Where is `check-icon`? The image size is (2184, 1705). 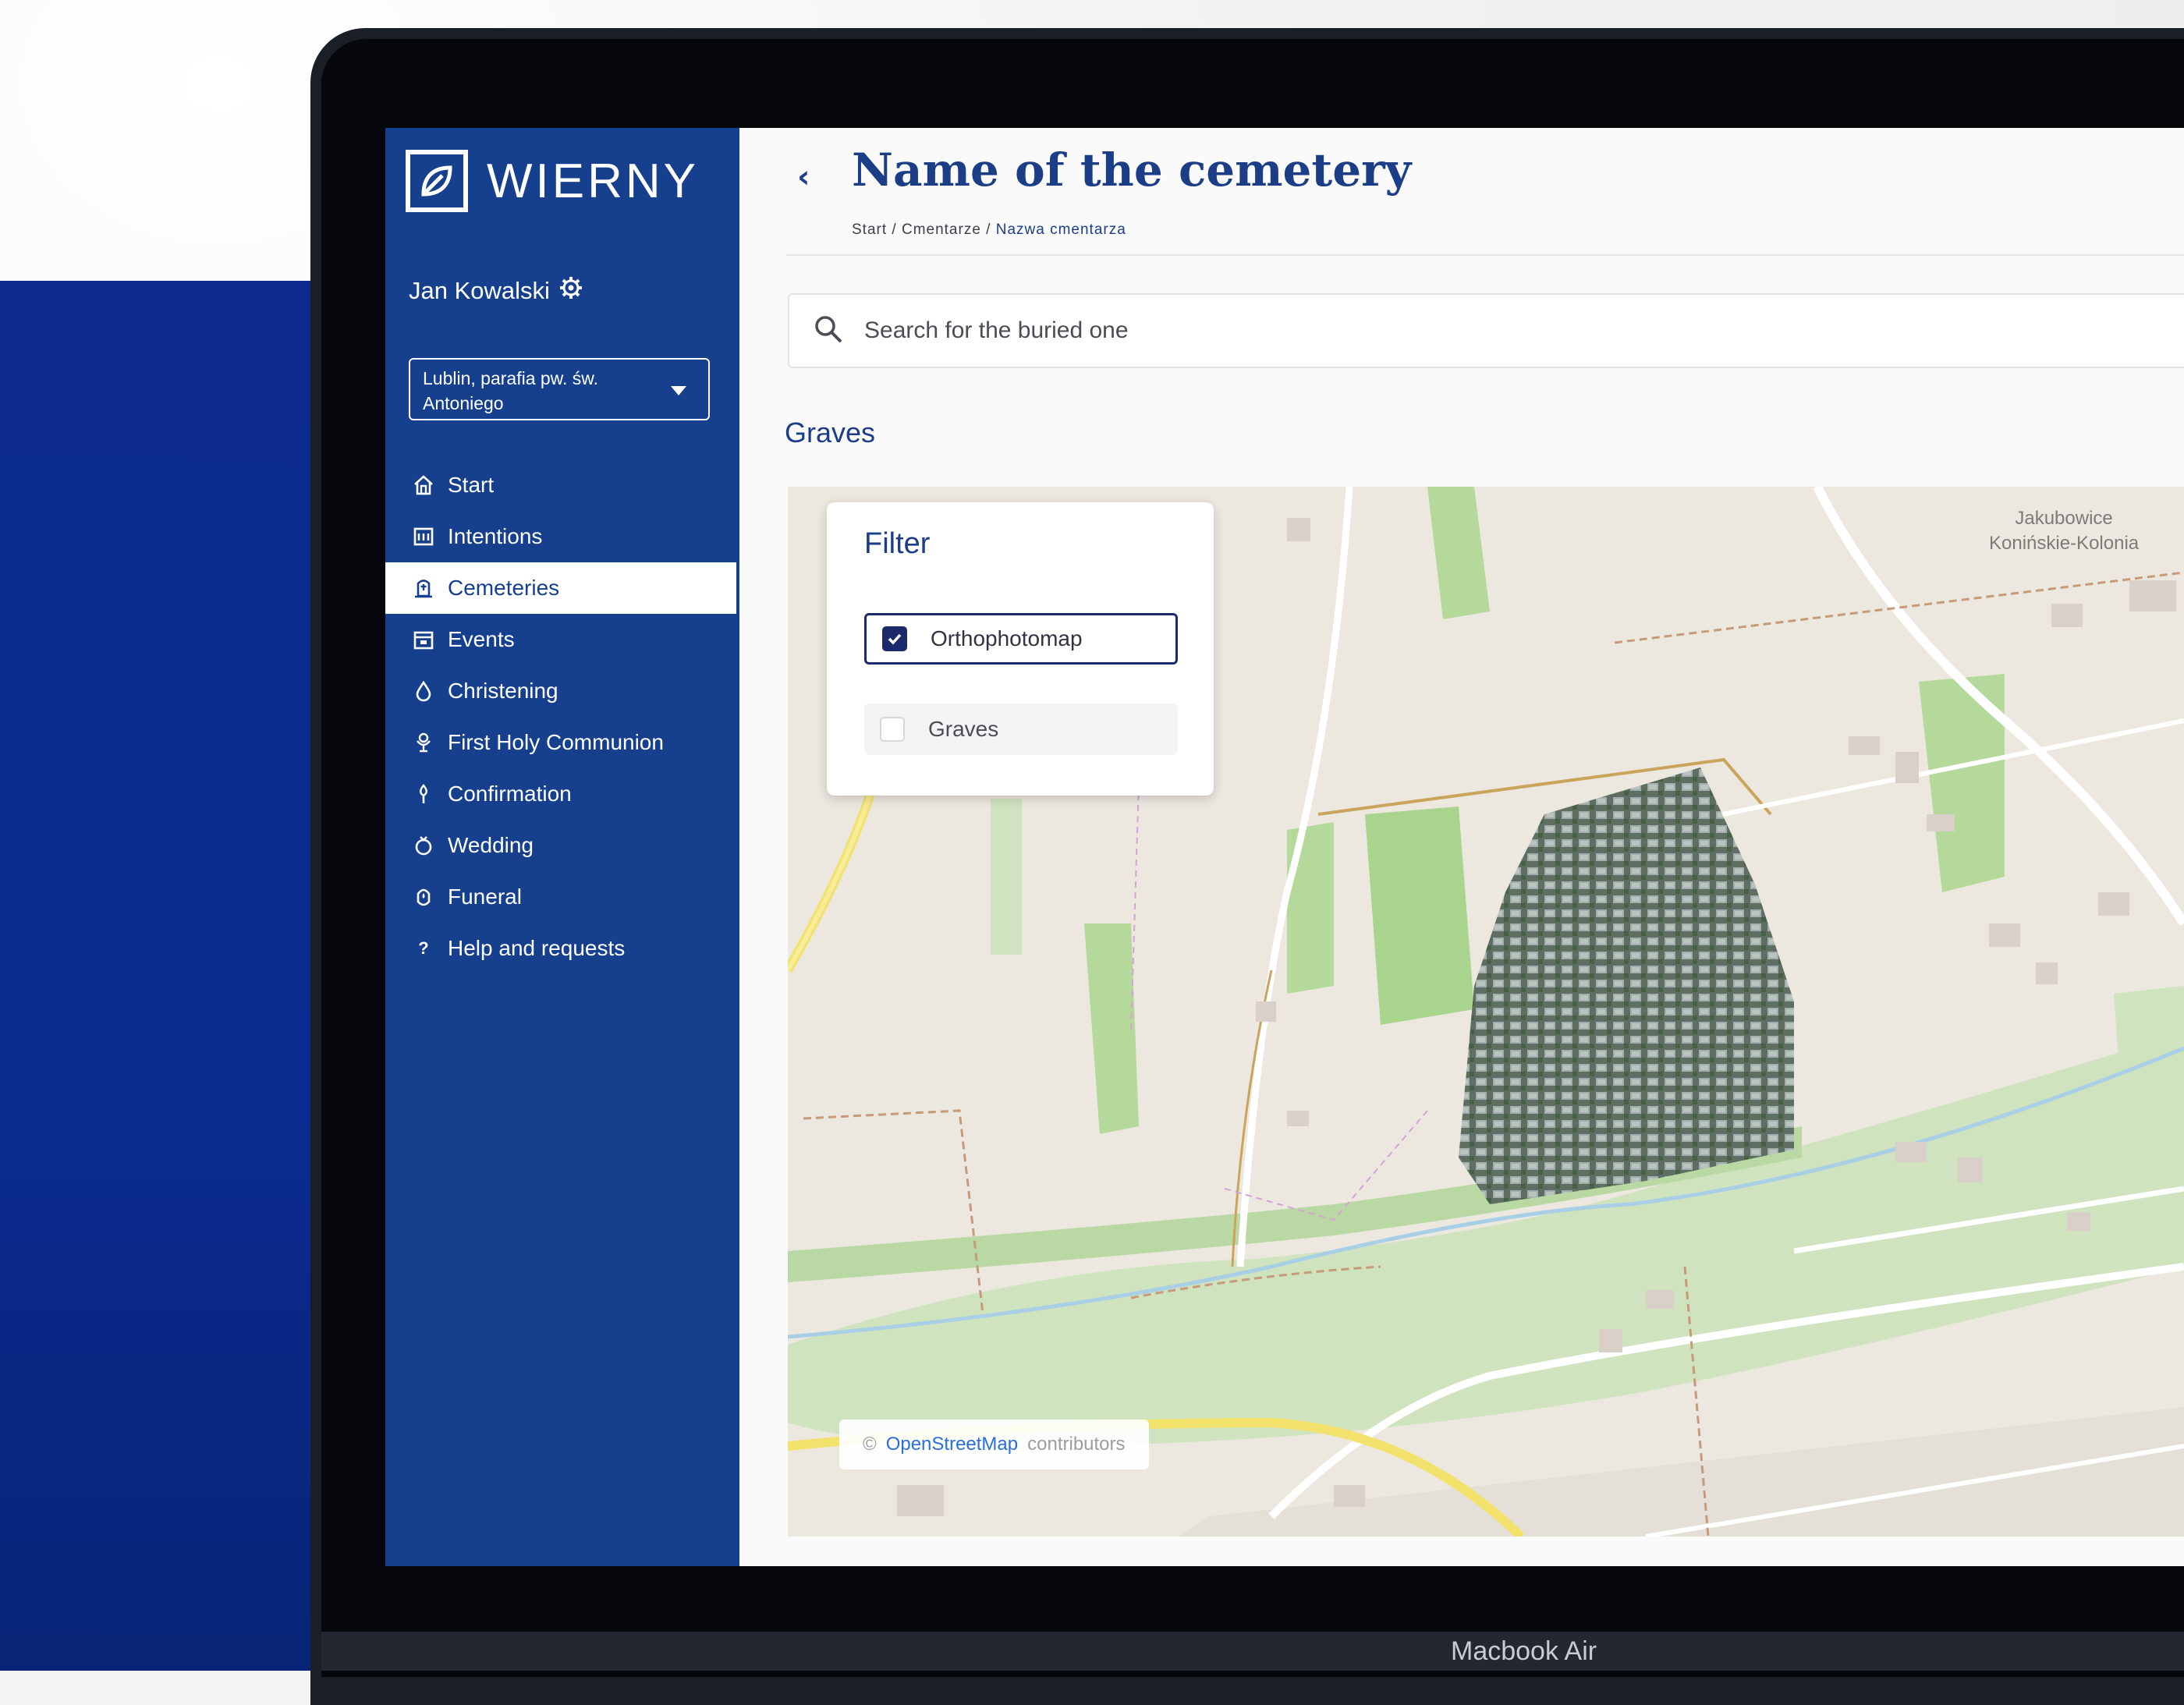
check-icon is located at coordinates (895, 639).